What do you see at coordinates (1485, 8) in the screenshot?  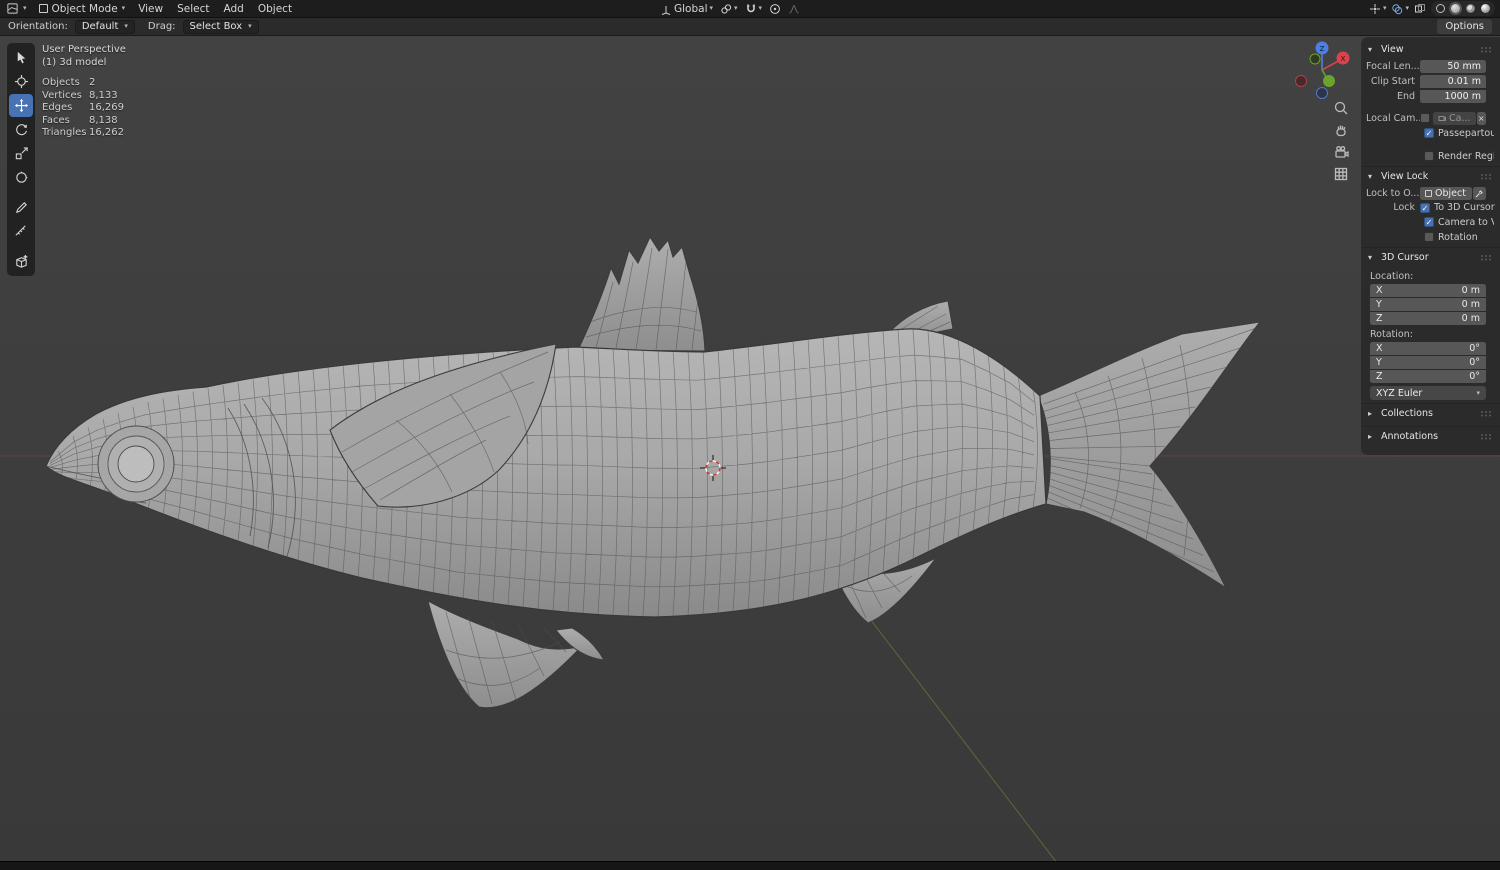 I see `shading-rendered-button` at bounding box center [1485, 8].